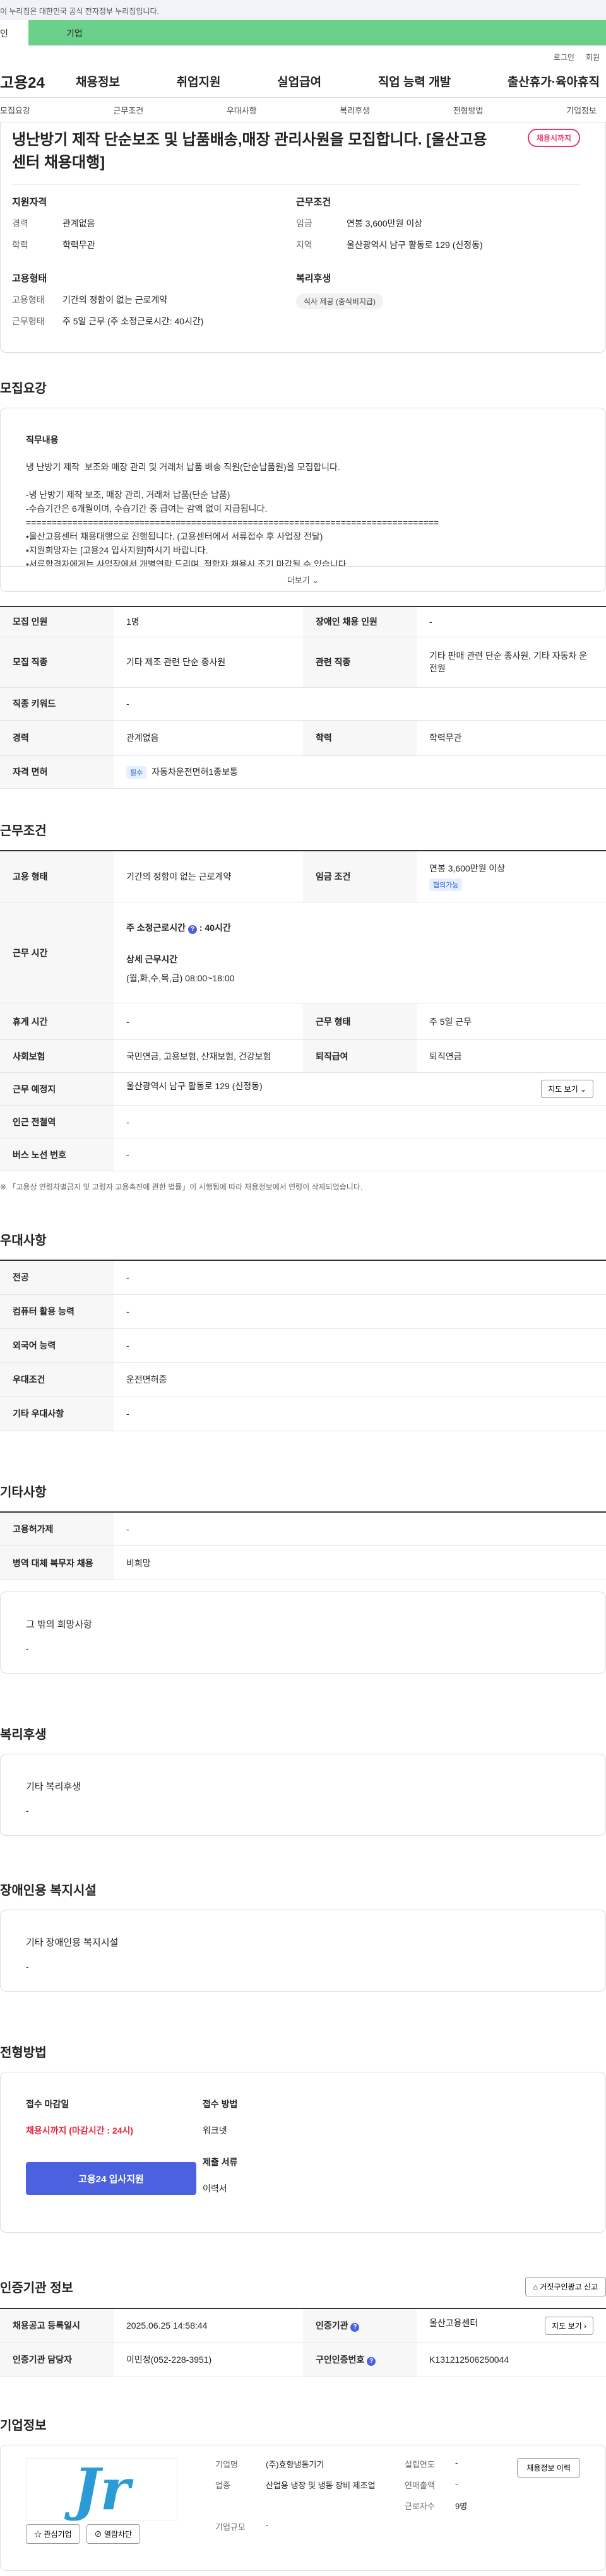 The width and height of the screenshot is (606, 2576). I want to click on more-button: 더보기 ⌄, so click(303, 578).